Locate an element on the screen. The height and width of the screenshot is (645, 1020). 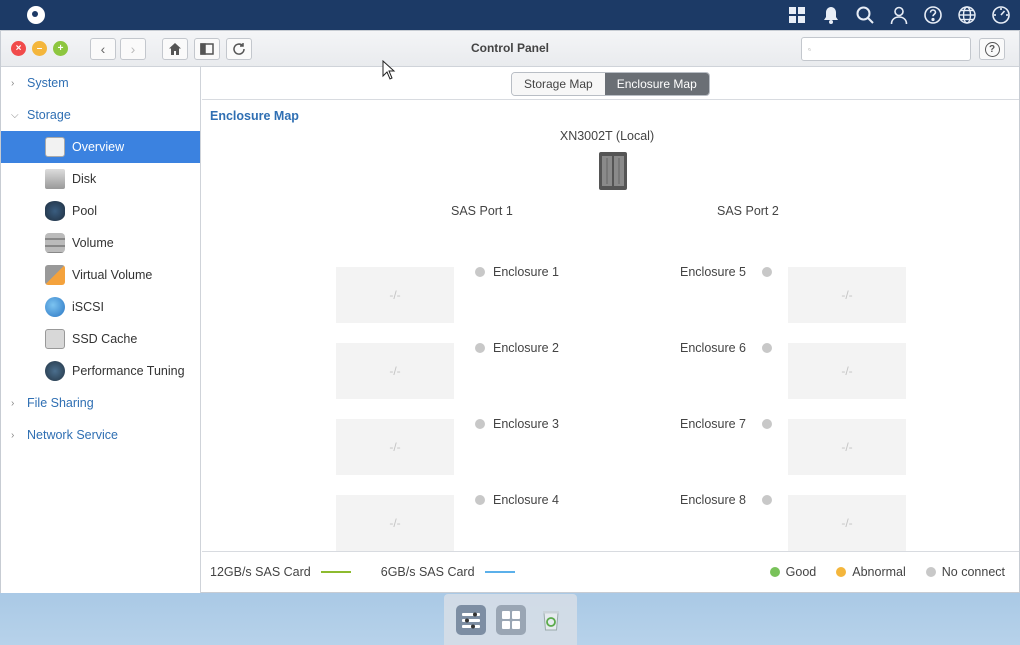
back-button: ‹ is located at coordinates (103, 48).